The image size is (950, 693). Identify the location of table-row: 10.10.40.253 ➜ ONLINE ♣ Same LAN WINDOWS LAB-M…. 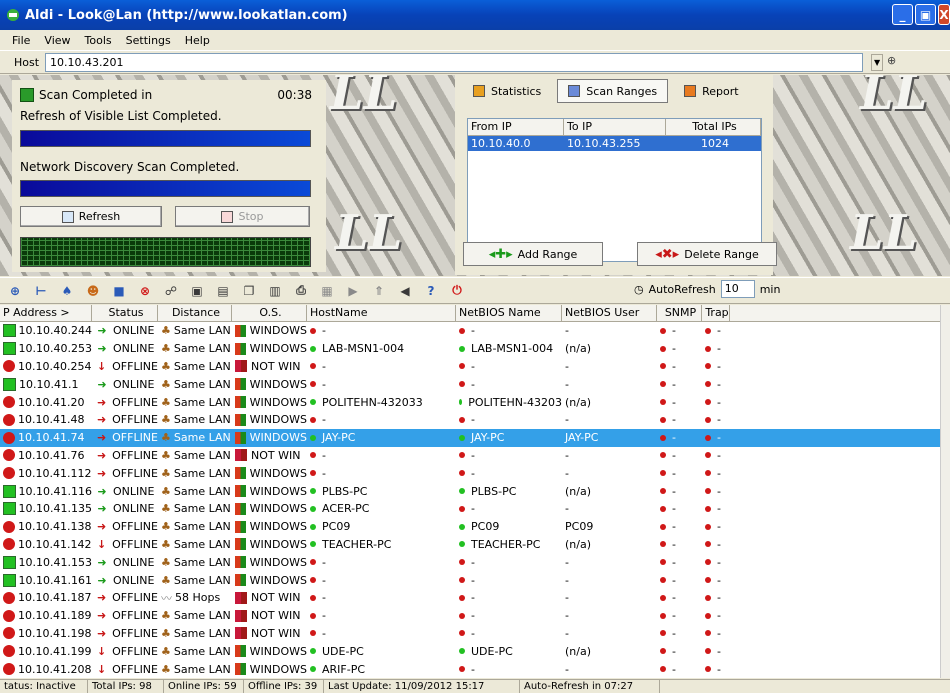
(470, 349).